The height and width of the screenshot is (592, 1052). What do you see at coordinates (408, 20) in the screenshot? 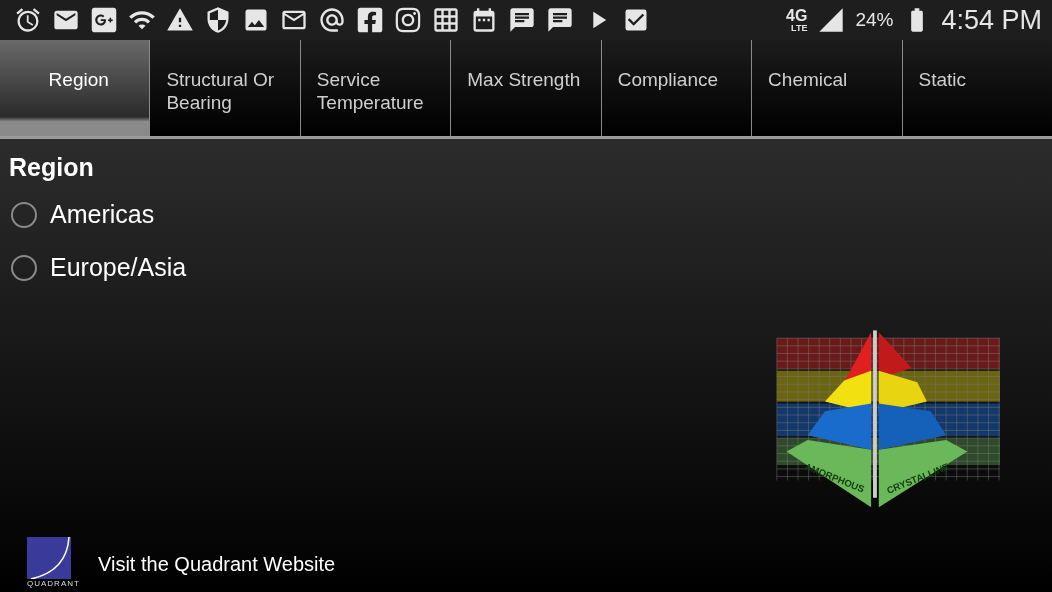
I see `instagram-icon` at bounding box center [408, 20].